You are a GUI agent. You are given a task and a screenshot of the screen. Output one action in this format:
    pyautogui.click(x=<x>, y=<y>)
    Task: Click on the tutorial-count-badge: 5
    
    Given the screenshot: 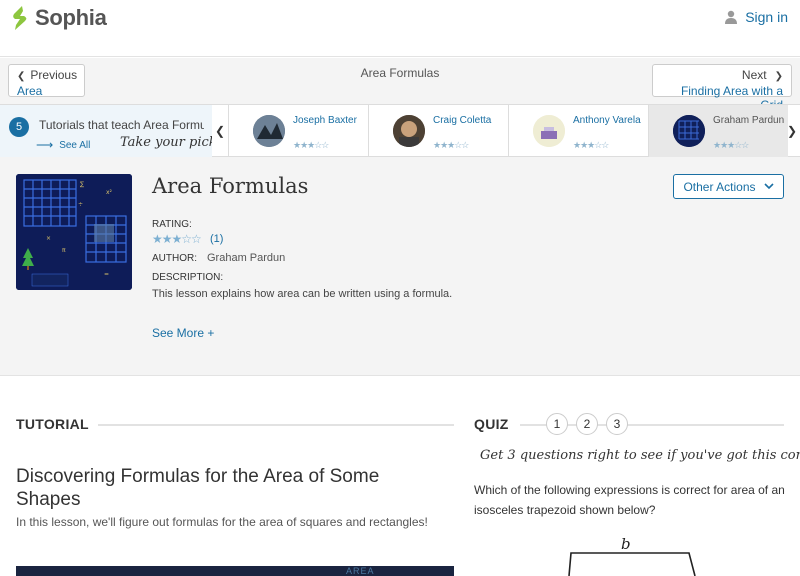 What is the action you would take?
    pyautogui.click(x=19, y=127)
    